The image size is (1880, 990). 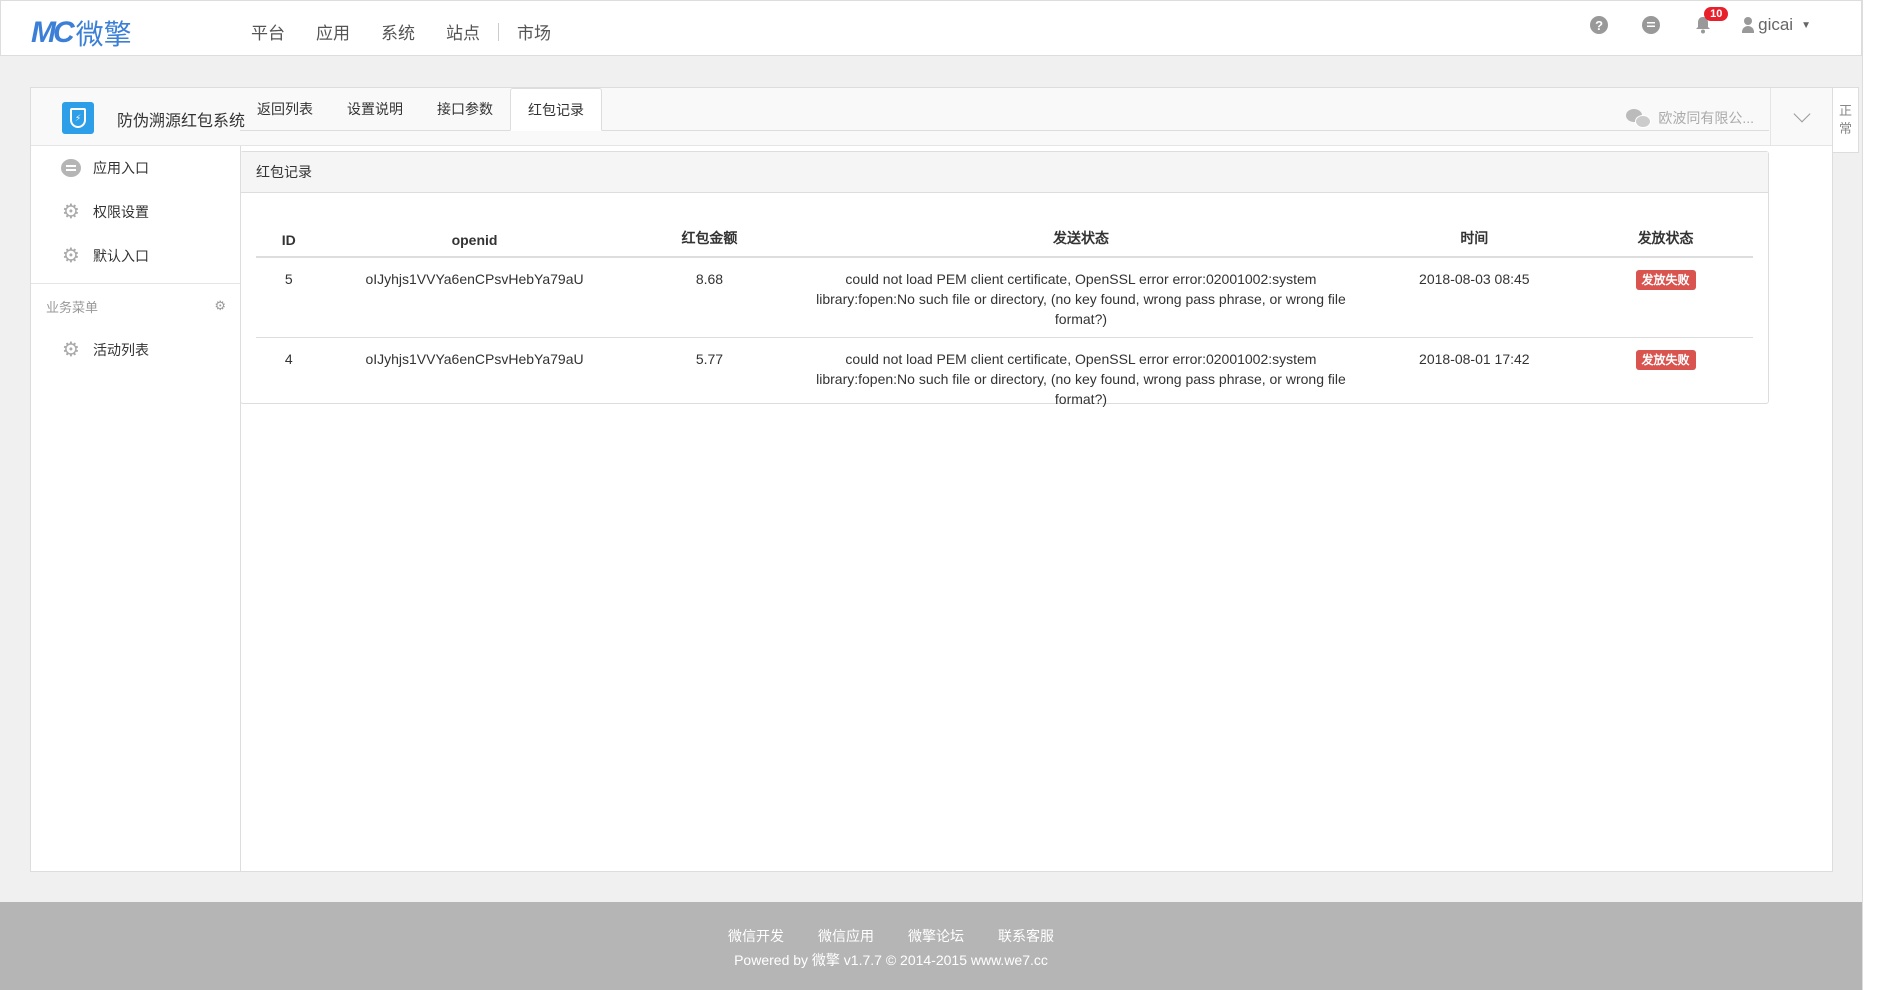 I want to click on logo-mark: MC, so click(x=53, y=32).